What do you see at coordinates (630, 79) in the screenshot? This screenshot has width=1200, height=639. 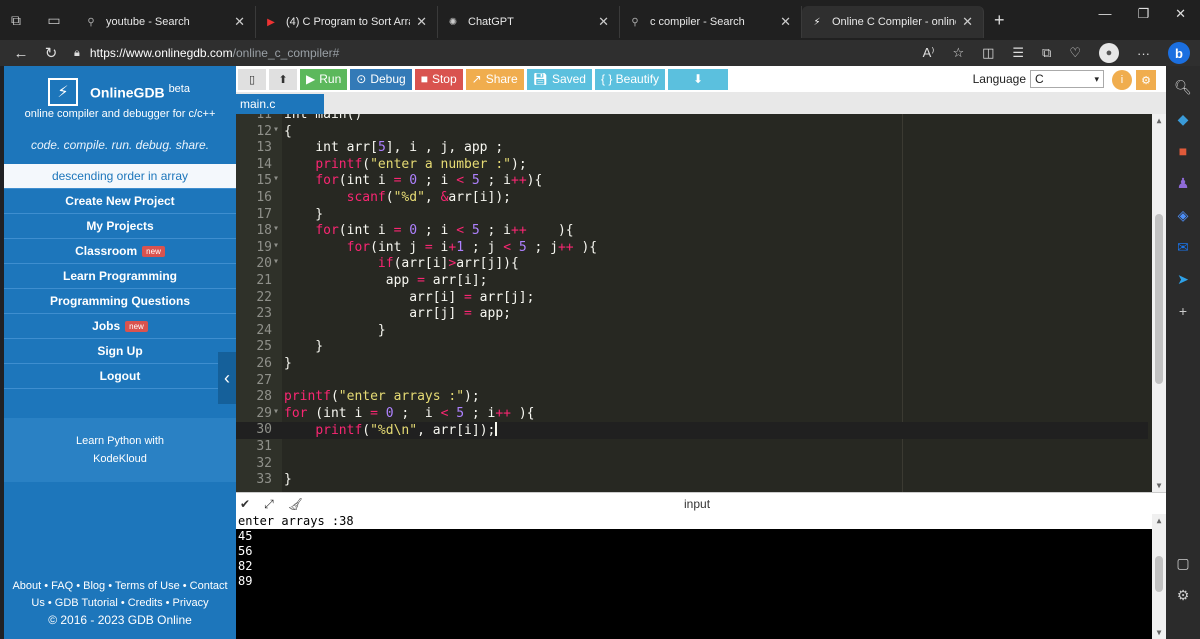 I see `beautify-button: { } Beautify` at bounding box center [630, 79].